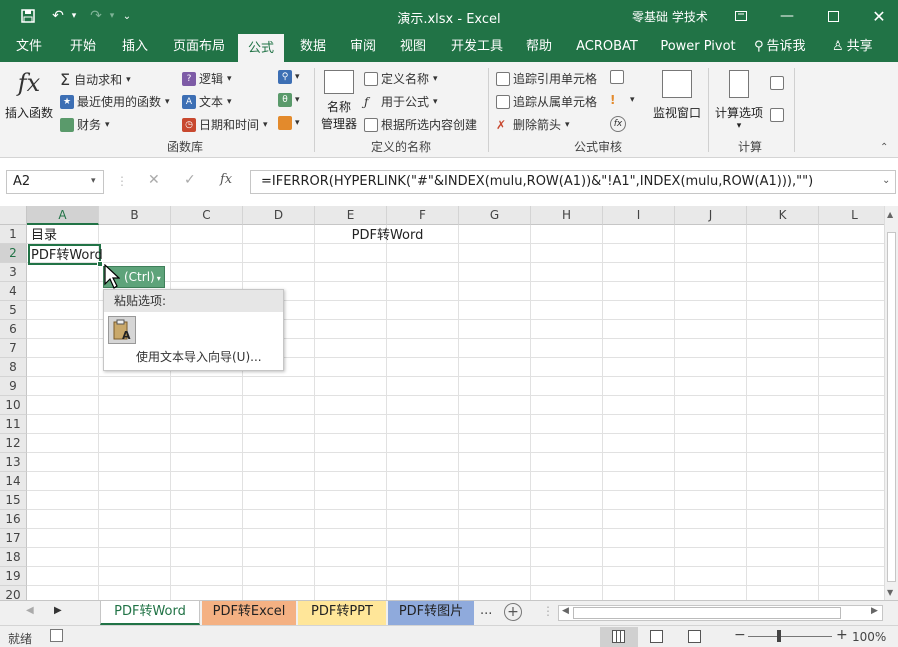 This screenshot has width=898, height=647. Describe the element at coordinates (207, 101) in the screenshot. I see `text-function-button: A 文本 ▾` at that location.